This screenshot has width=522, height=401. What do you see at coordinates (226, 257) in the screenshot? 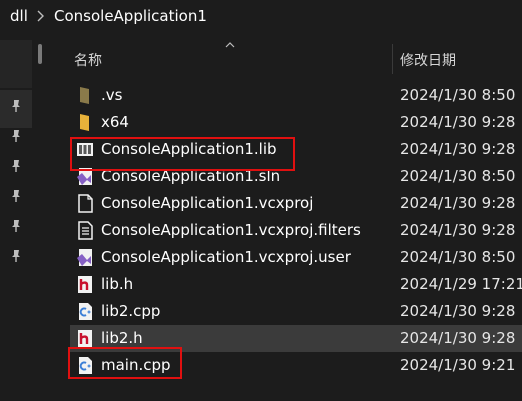
I see `file-name: ConsoleApplication1.vcxproj.user` at bounding box center [226, 257].